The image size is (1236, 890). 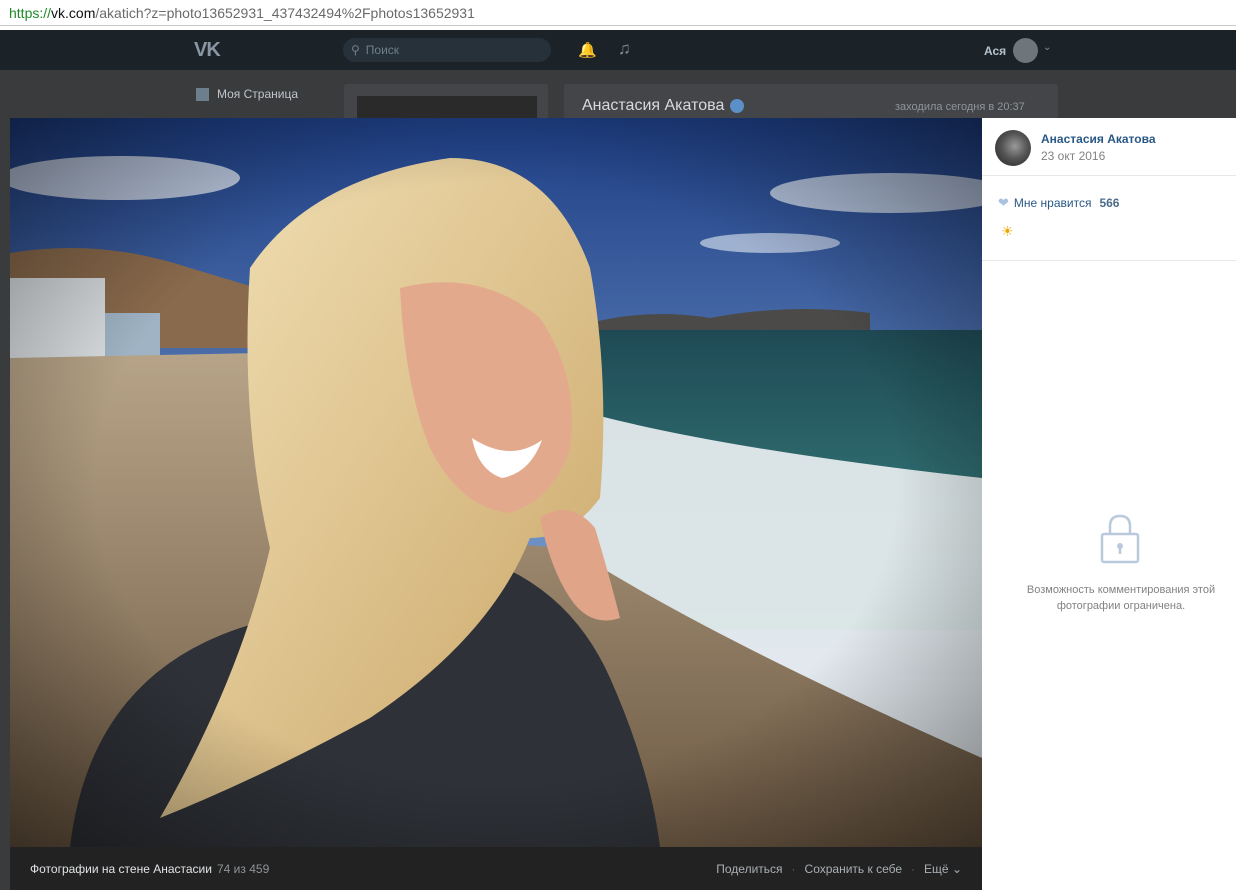 I want to click on vk-logo: VK, so click(x=207, y=50).